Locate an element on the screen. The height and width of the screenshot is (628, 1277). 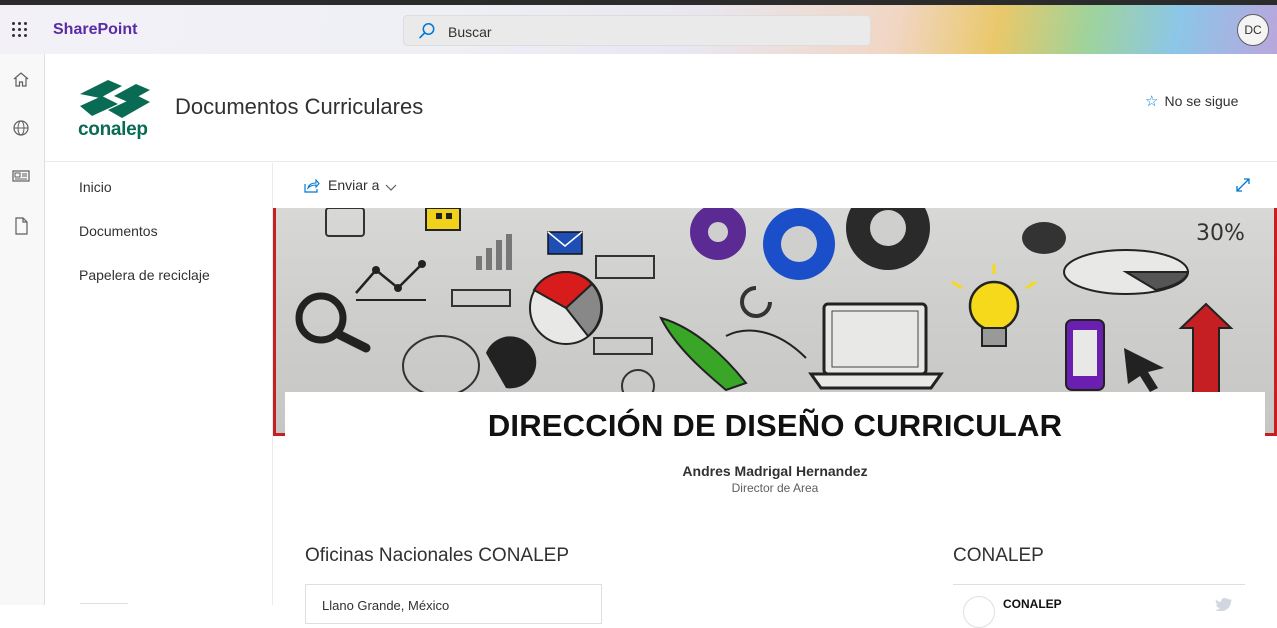
person-role: Director de Area is located at coordinates (775, 488).